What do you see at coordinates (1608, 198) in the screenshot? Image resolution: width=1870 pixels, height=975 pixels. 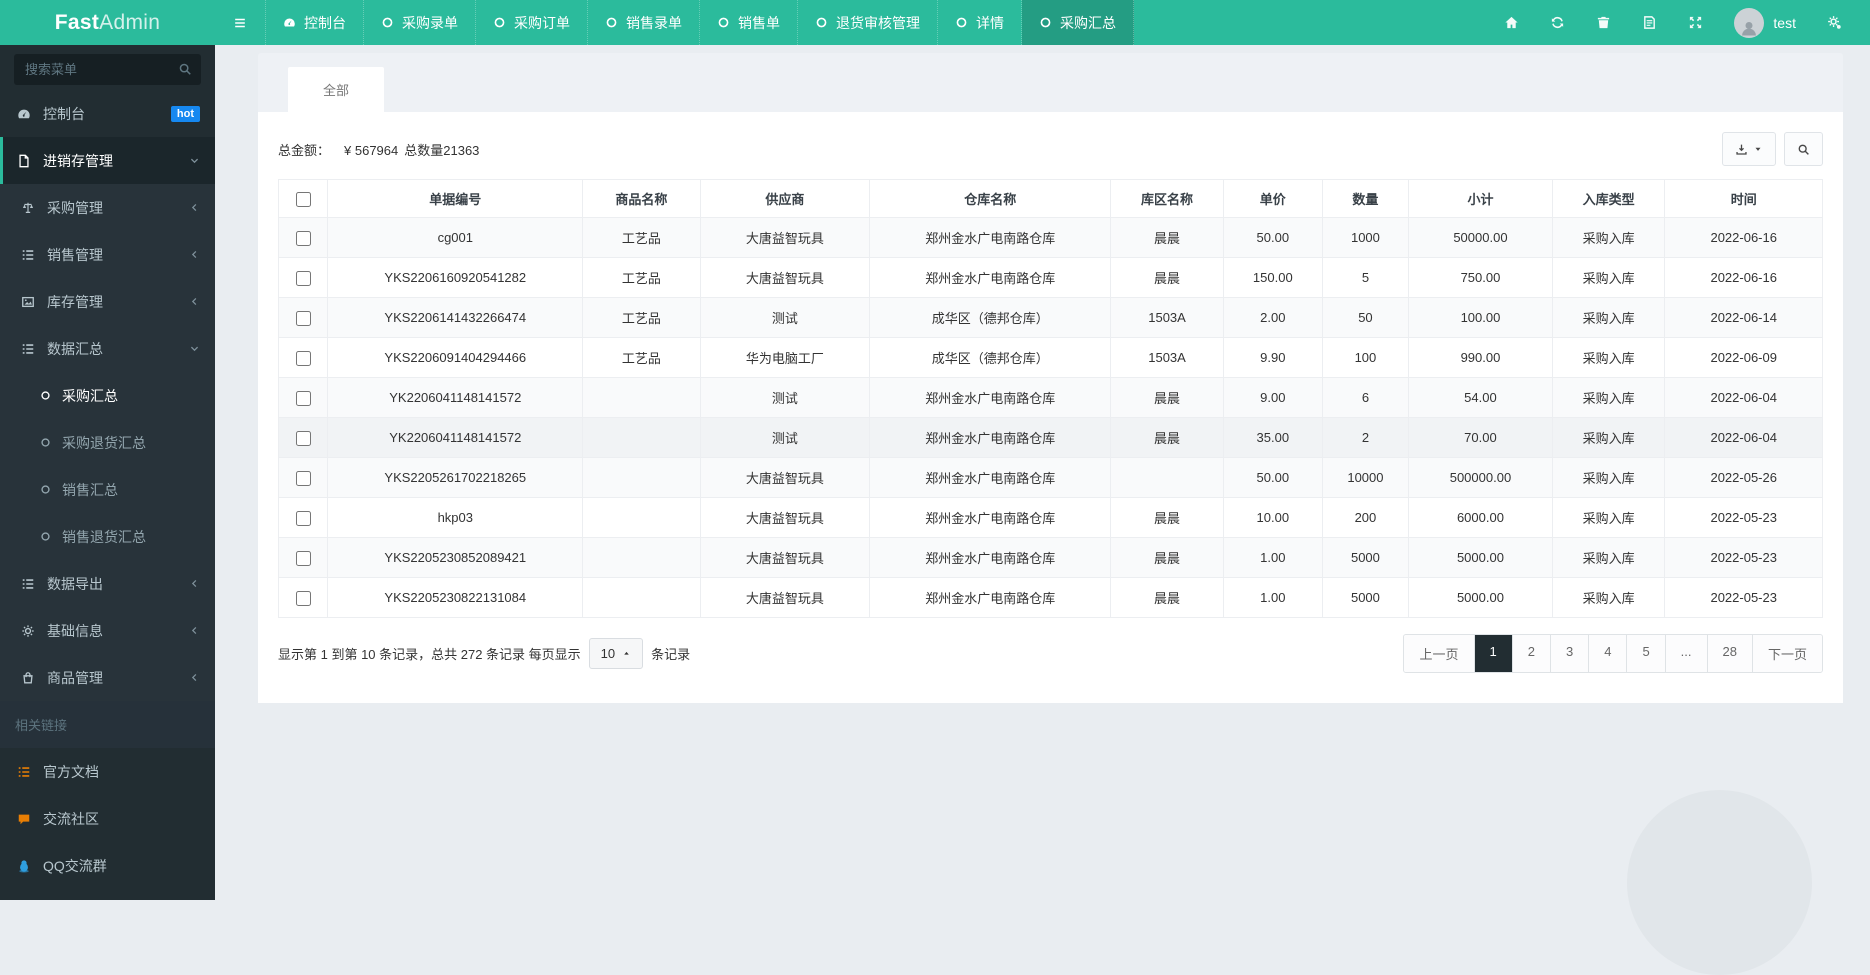 I see `column-header: 入库类型` at bounding box center [1608, 198].